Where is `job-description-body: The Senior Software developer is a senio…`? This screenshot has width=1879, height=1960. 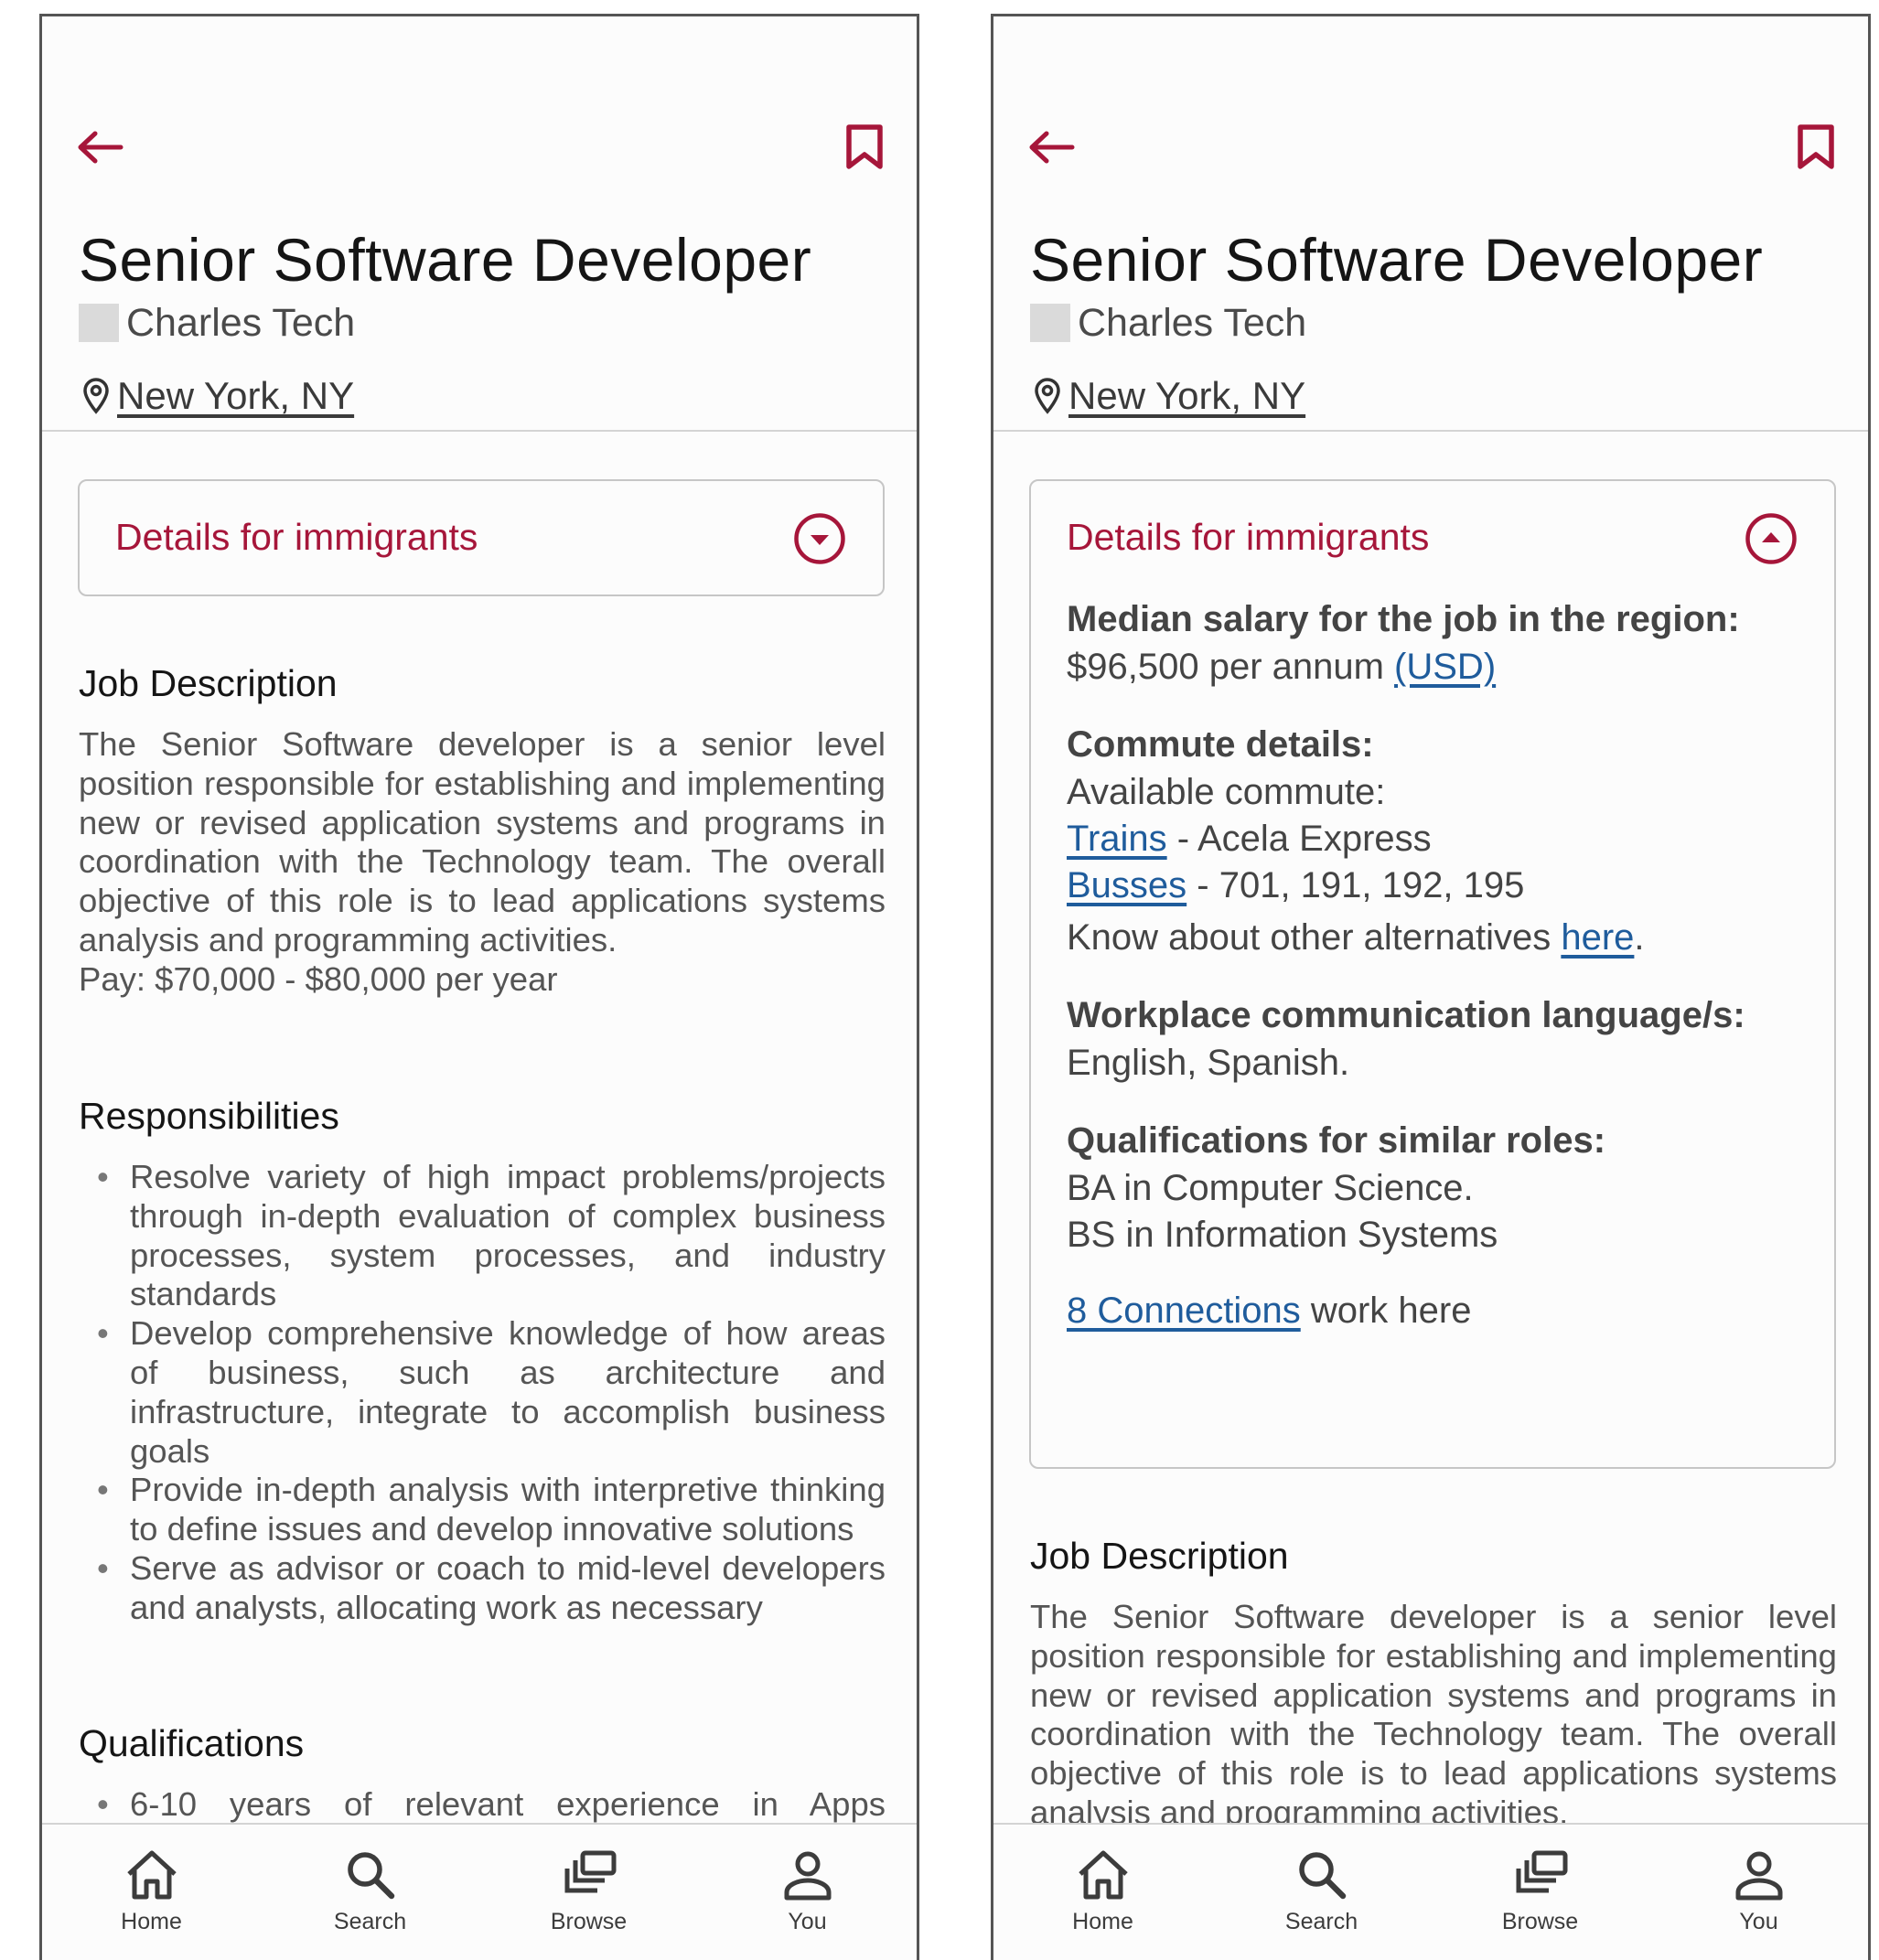 job-description-body: The Senior Software developer is a senio… is located at coordinates (1433, 1714).